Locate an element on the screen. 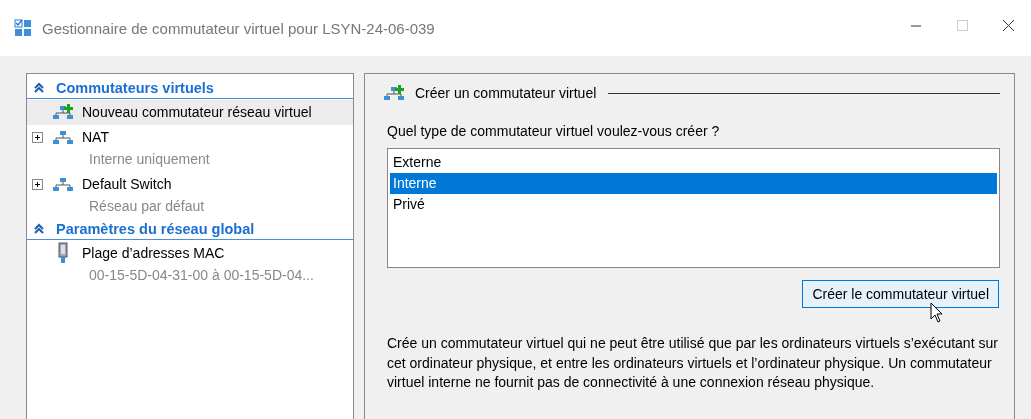 This screenshot has width=1031, height=419. sidebar-item: NAT Interne uniquement is located at coordinates (190, 148).